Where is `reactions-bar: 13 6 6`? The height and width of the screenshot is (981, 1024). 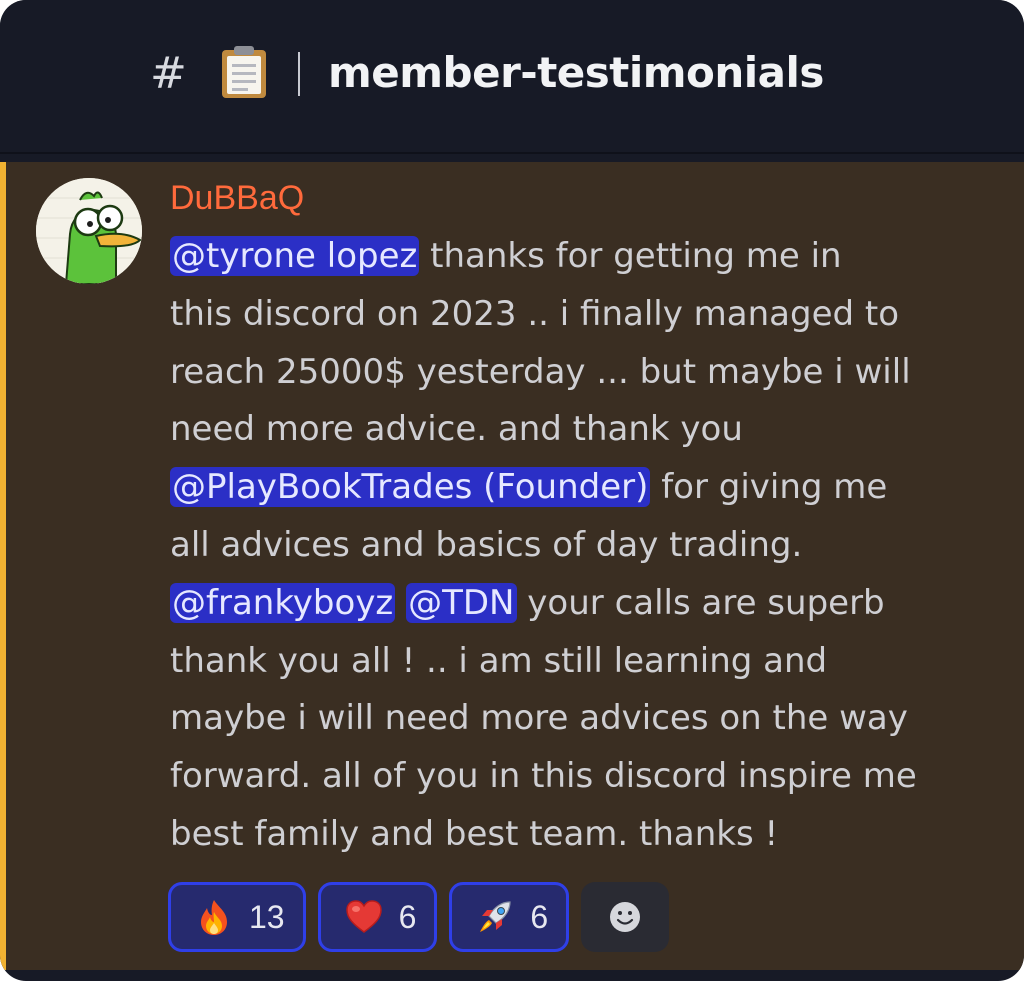 reactions-bar: 13 6 6 is located at coordinates (419, 918).